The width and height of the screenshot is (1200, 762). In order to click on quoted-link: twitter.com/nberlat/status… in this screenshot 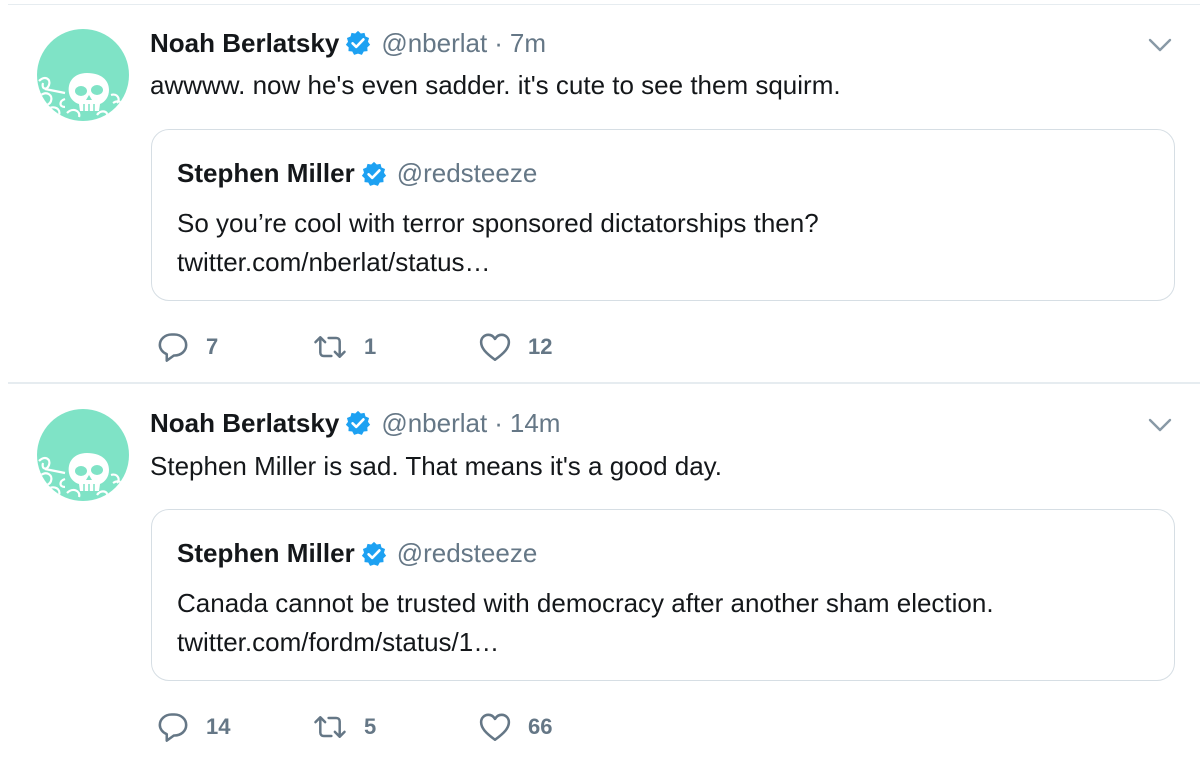, I will do `click(498, 262)`.